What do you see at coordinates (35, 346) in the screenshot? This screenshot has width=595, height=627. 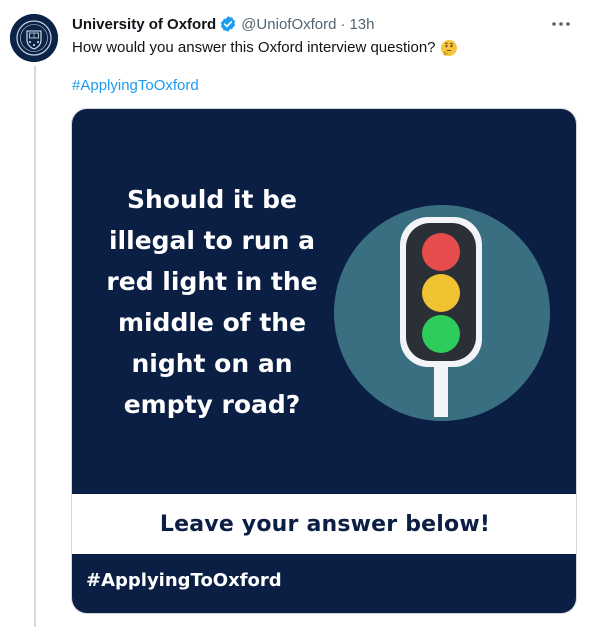 I see `thread-line` at bounding box center [35, 346].